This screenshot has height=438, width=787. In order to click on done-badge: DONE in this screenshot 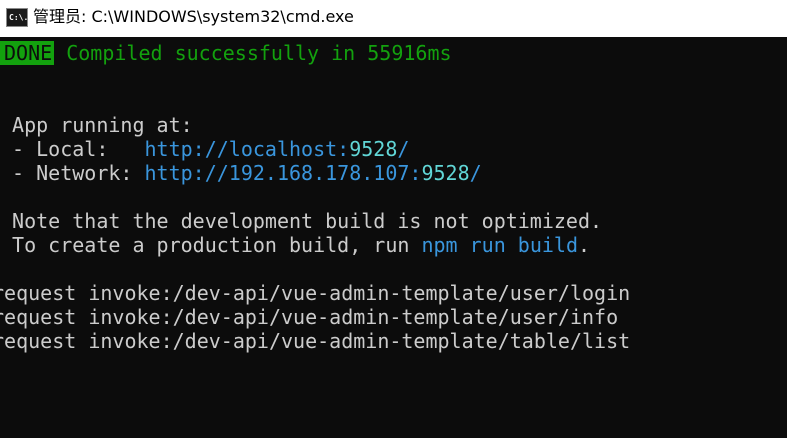, I will do `click(27, 53)`.